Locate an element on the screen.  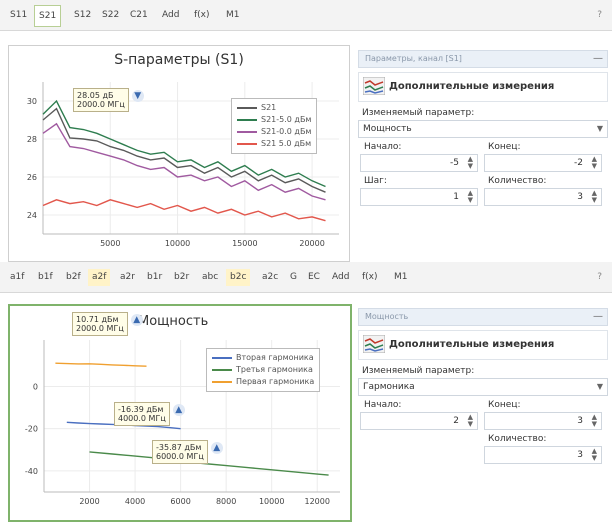
tab-a2r: a2r is located at coordinates (127, 277).